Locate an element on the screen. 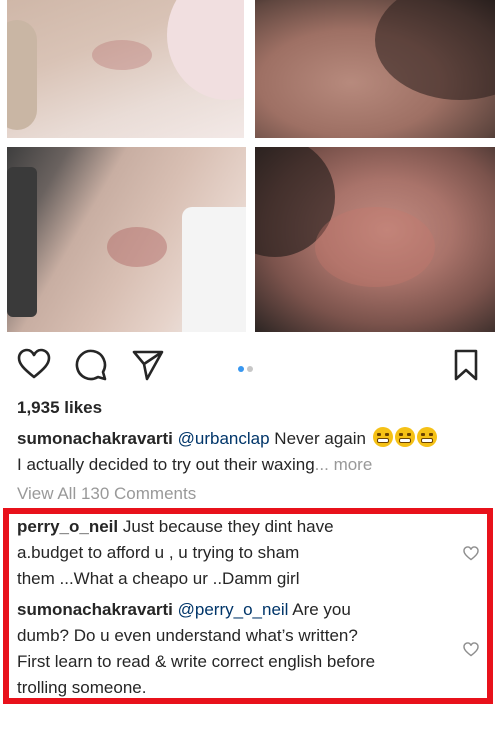  carousel-indicator is located at coordinates (247, 368).